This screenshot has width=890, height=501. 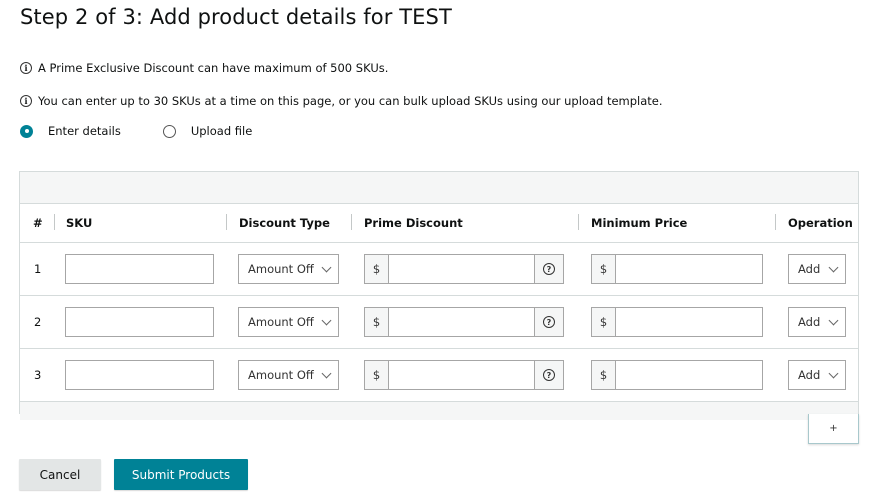 I want to click on radio-upload-file: Upload file, so click(x=207, y=131).